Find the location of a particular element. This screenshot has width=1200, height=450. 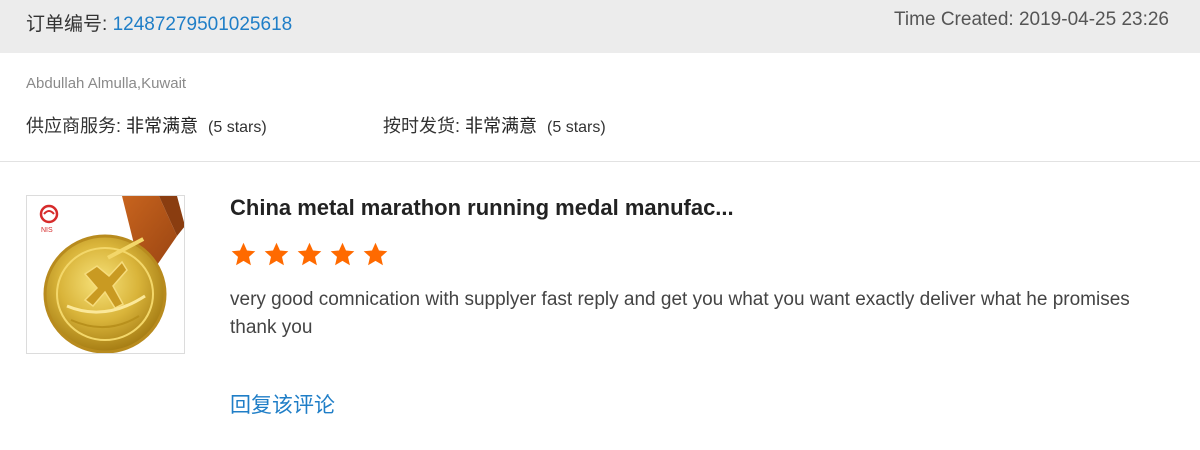

product-star-rating is located at coordinates (309, 254).